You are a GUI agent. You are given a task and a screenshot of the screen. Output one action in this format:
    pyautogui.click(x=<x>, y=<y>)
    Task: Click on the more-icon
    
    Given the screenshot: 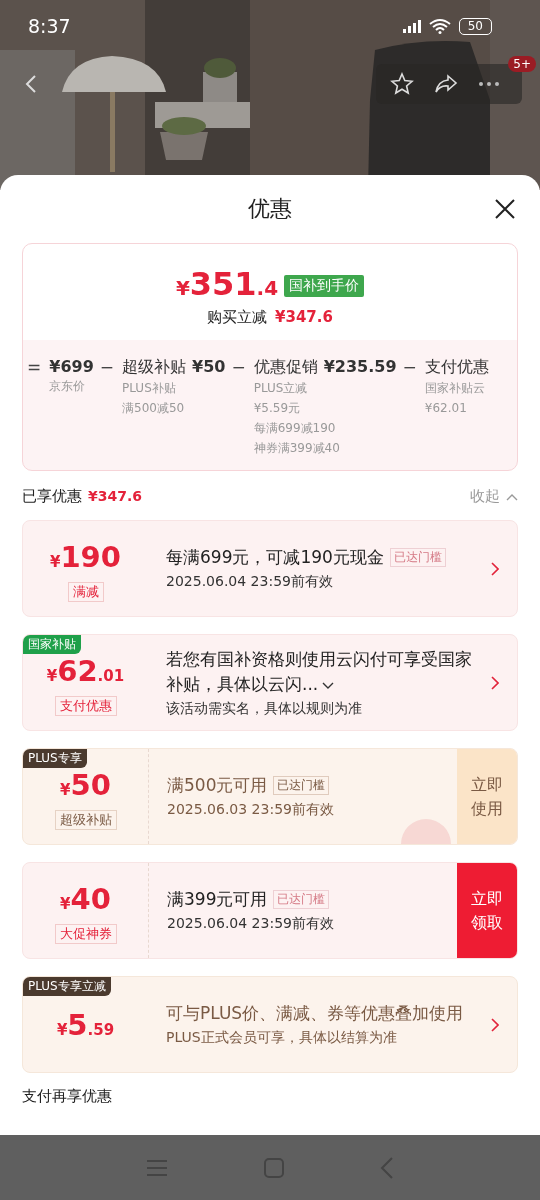 What is the action you would take?
    pyautogui.click(x=489, y=84)
    